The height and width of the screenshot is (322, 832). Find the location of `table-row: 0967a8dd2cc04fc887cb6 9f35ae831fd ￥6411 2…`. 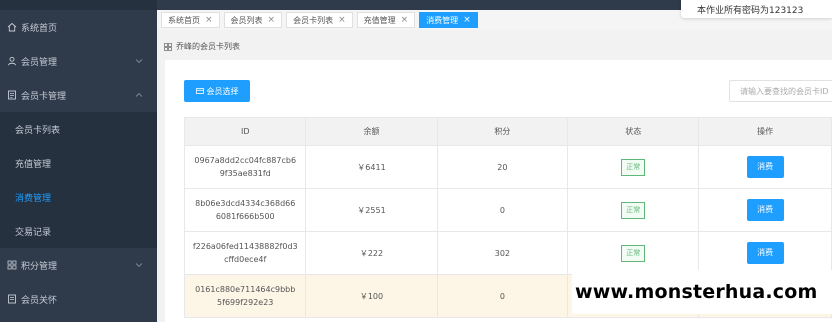

table-row: 0967a8dd2cc04fc887cb6 9f35ae831fd ￥6411 2… is located at coordinates (507, 167).